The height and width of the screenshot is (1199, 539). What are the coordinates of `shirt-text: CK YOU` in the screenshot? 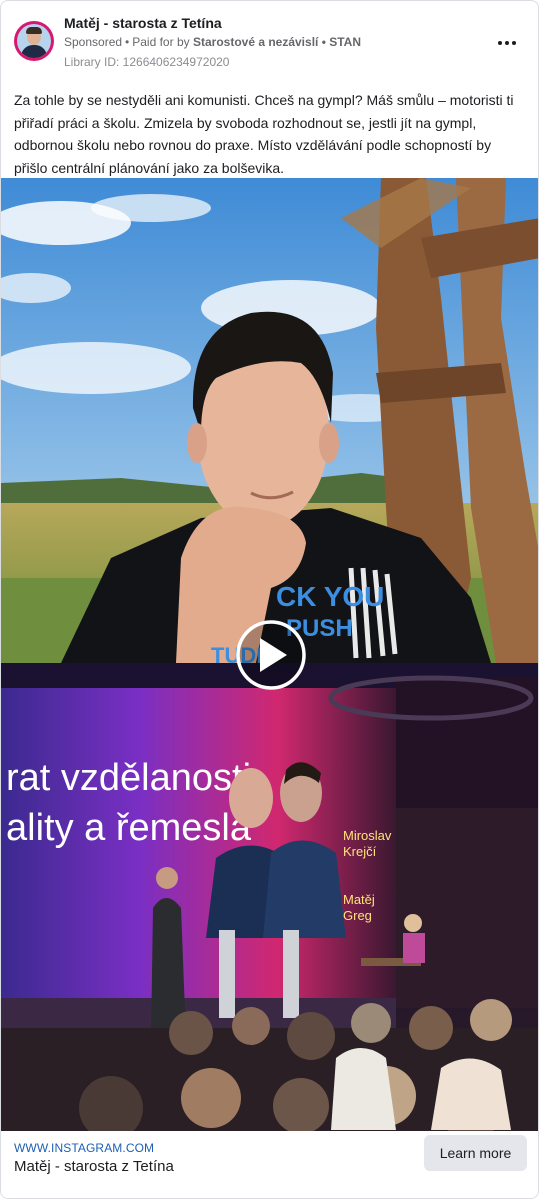 It's located at (330, 596).